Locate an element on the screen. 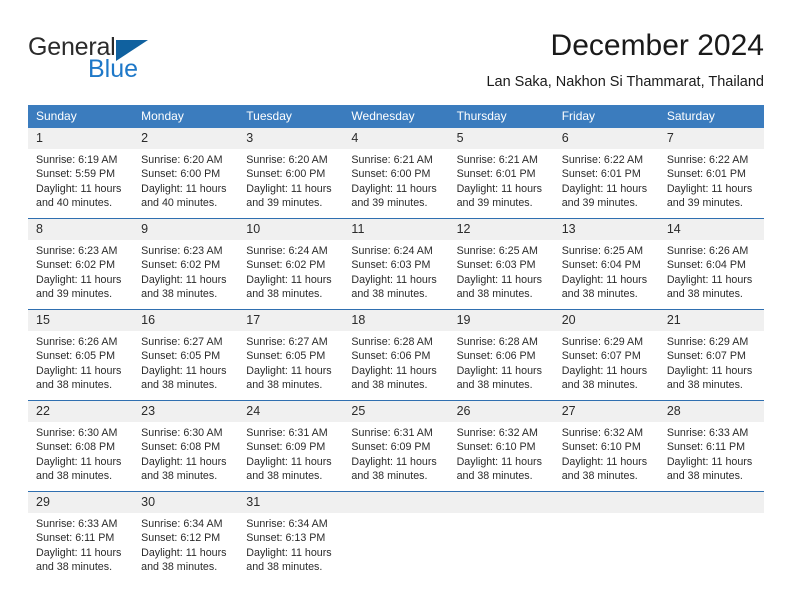 The height and width of the screenshot is (612, 792). sunrise-text: Sunrise: 6:23 AM is located at coordinates (77, 251).